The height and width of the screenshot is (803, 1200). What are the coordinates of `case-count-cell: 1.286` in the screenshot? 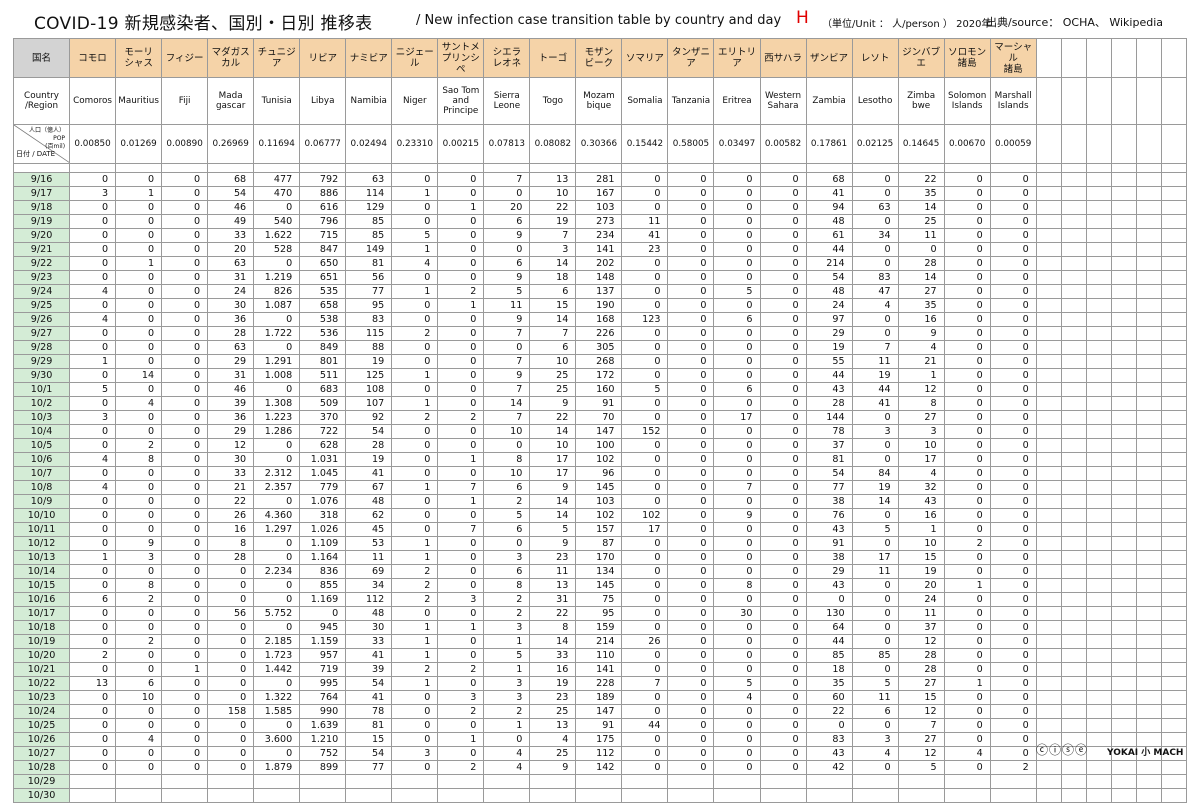 It's located at (277, 431).